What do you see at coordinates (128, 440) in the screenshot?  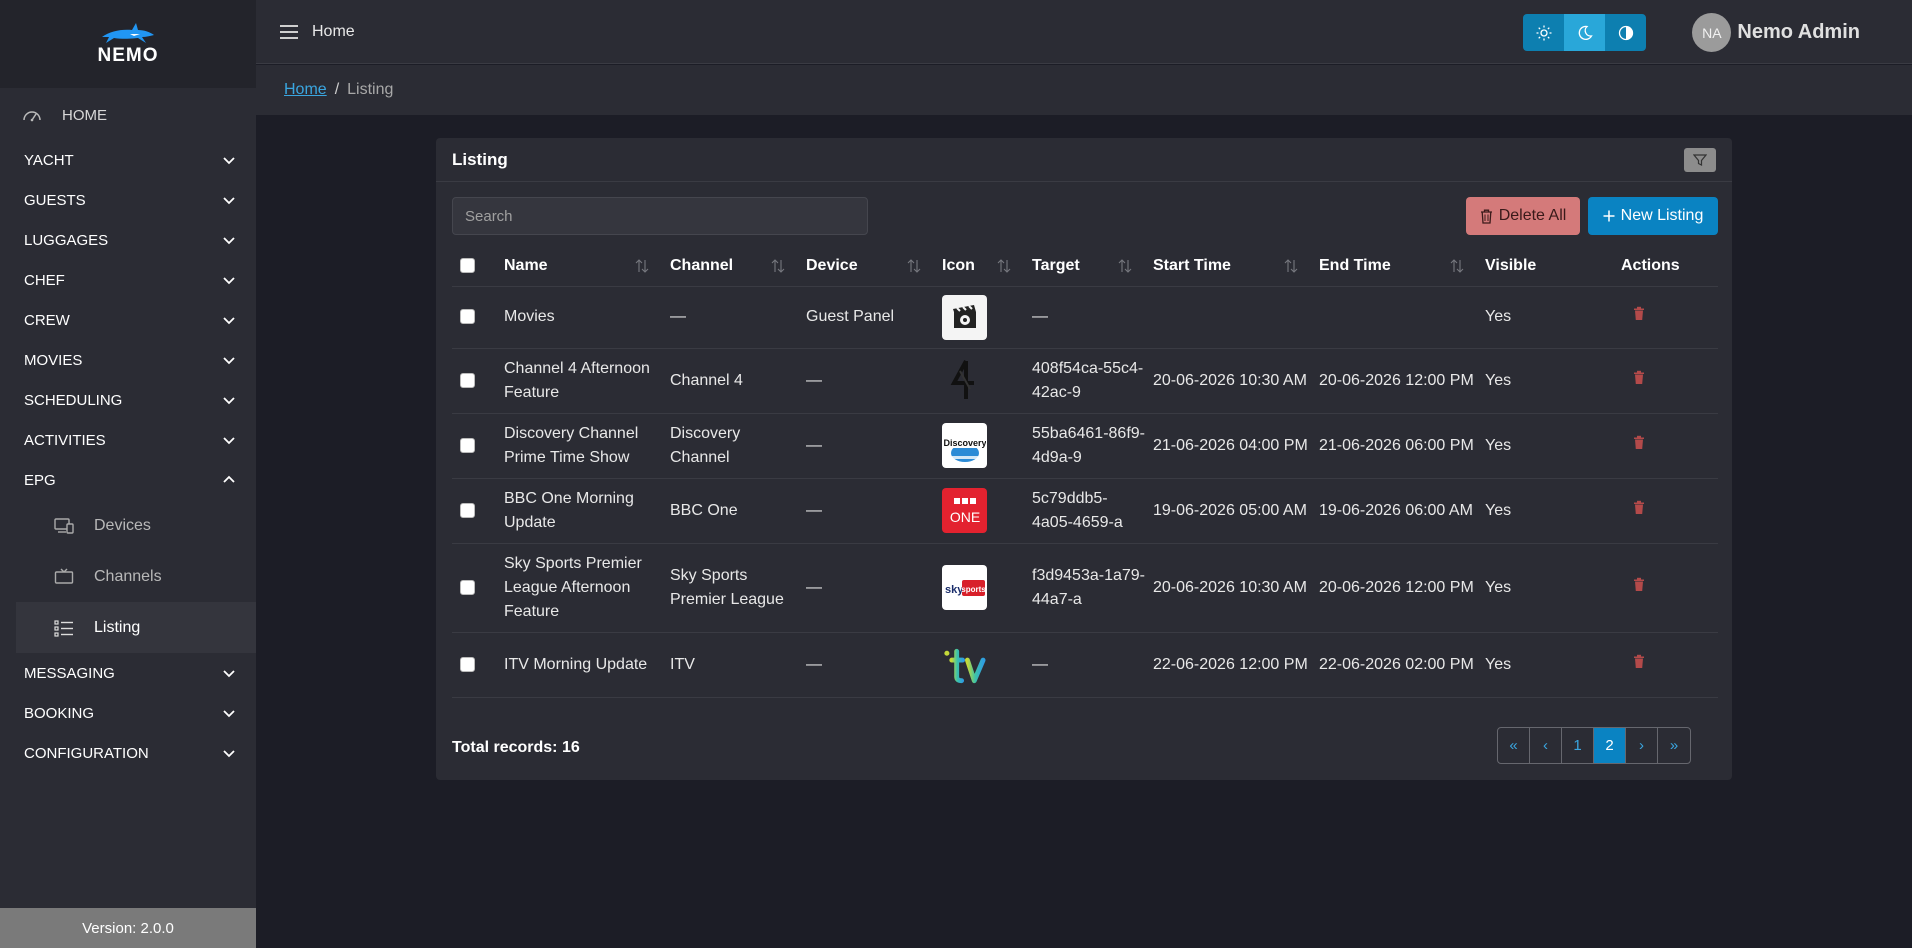 I see `sidebar-item-activities: ACTIVITIES` at bounding box center [128, 440].